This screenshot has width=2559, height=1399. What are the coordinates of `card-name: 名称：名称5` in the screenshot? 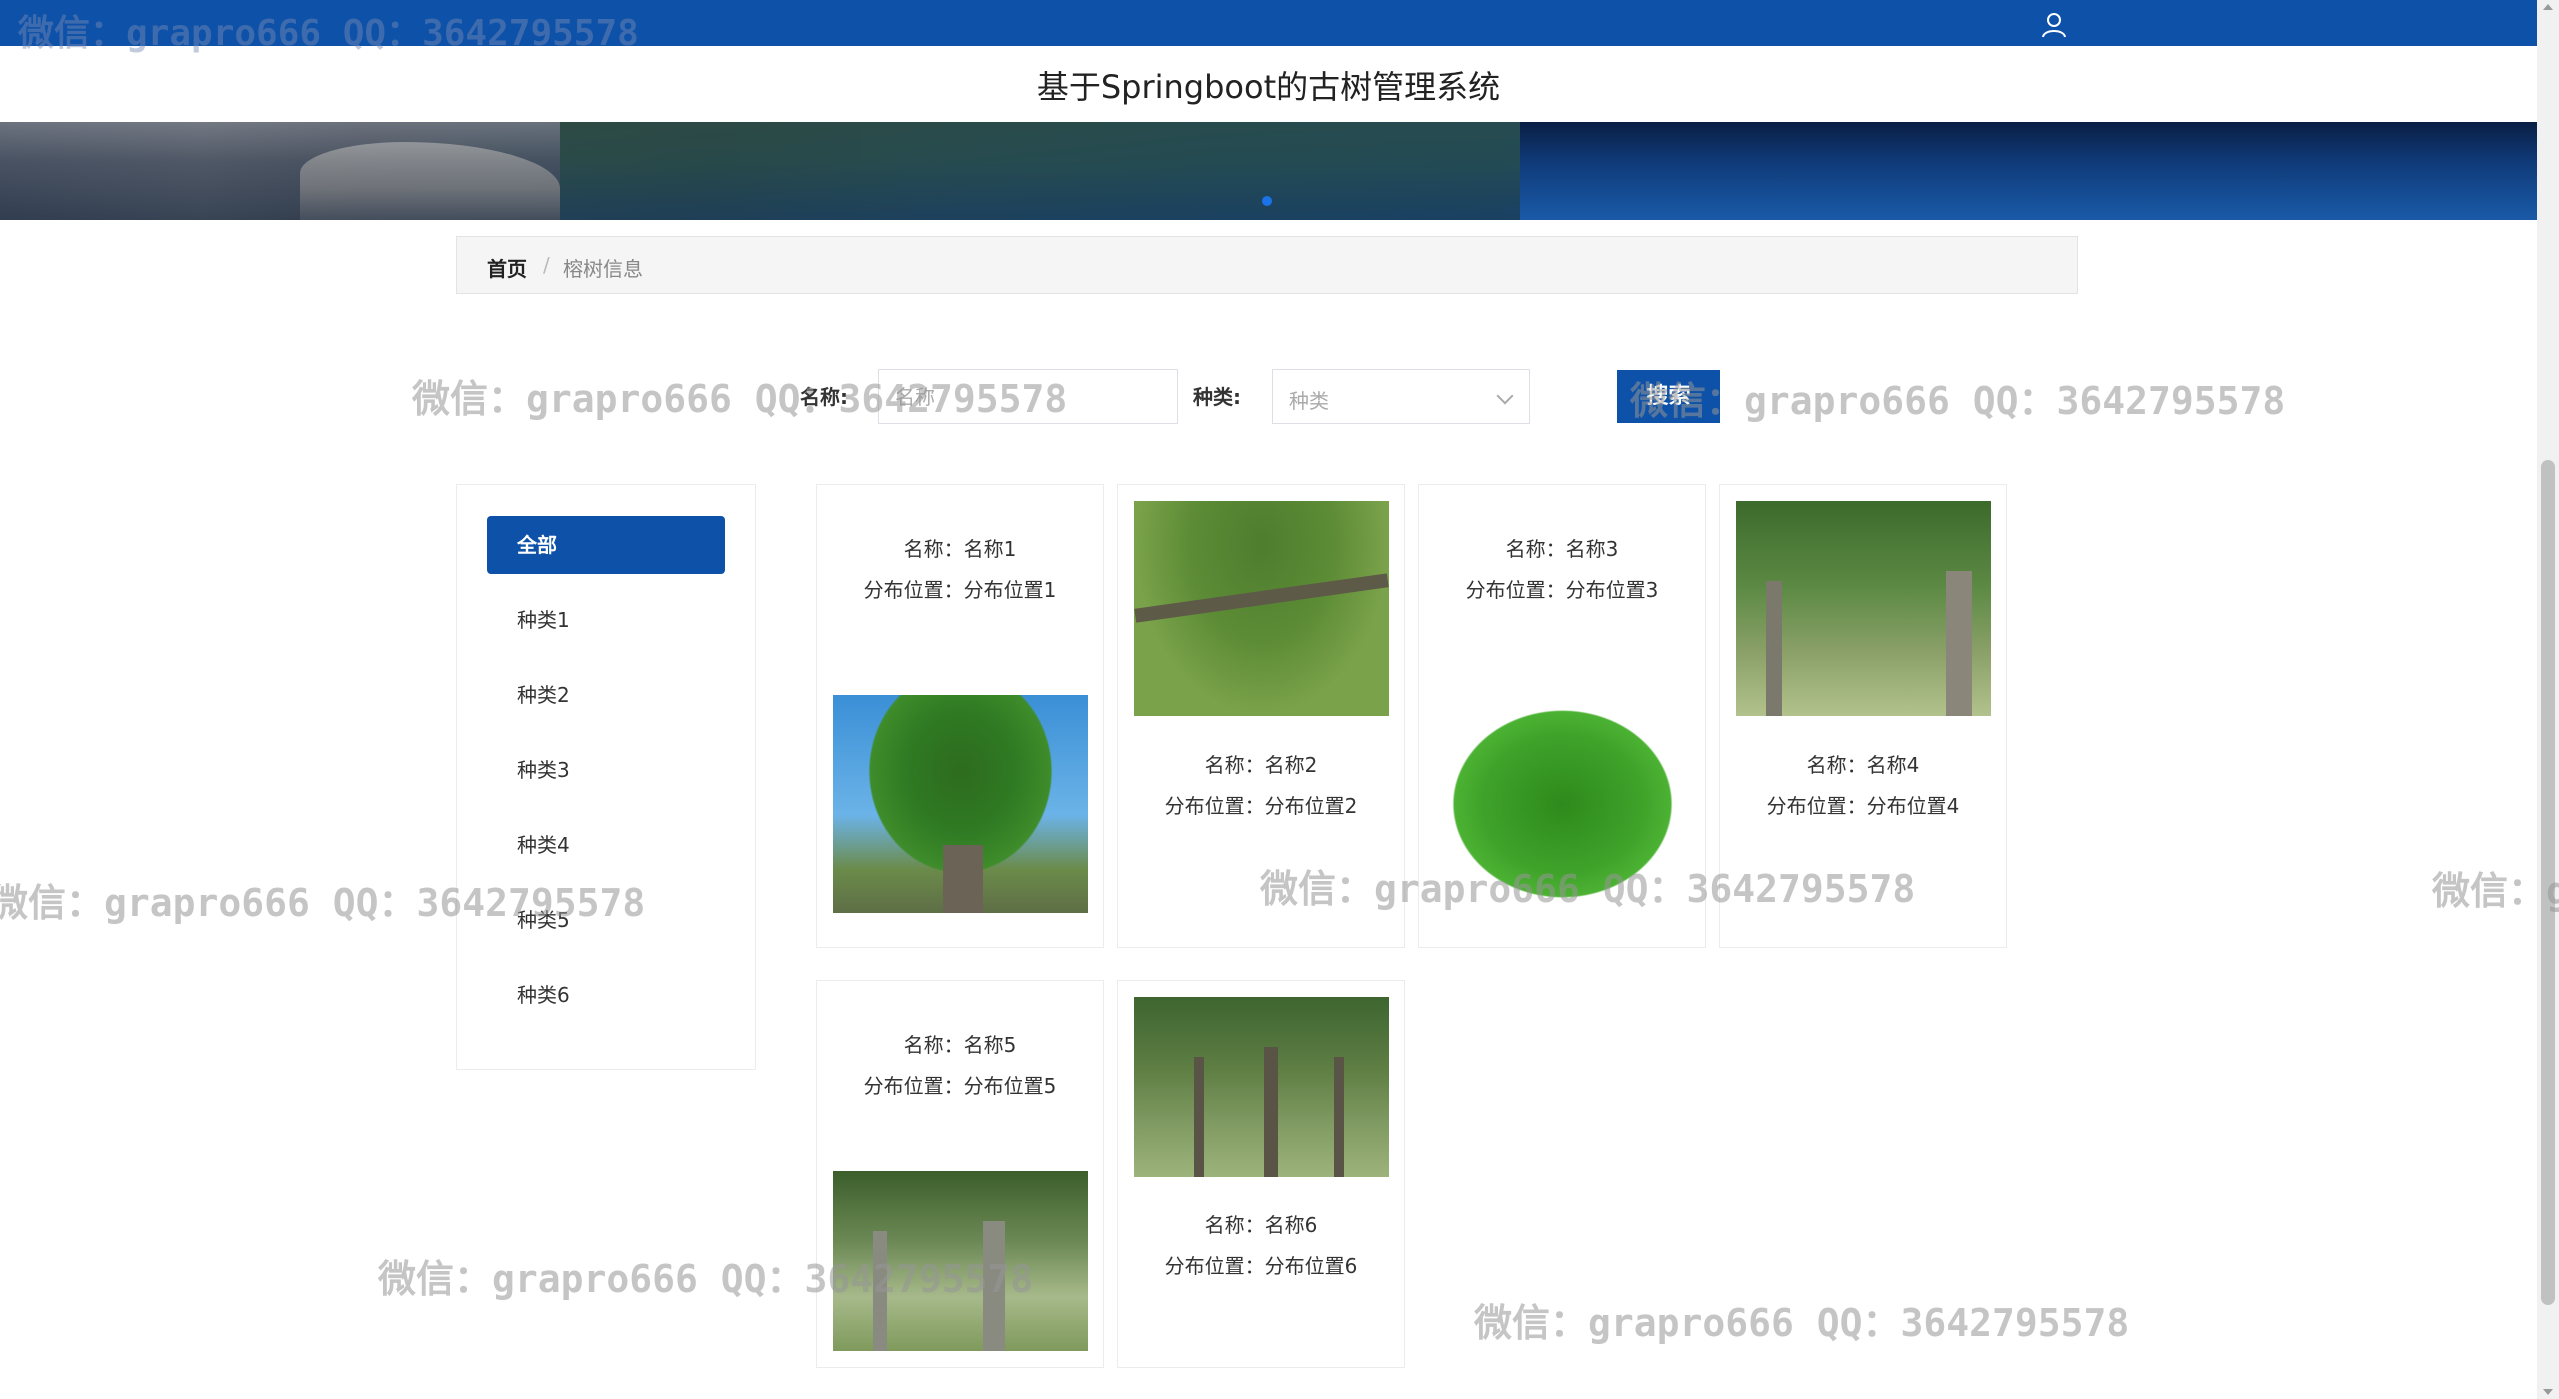 It's located at (960, 1045).